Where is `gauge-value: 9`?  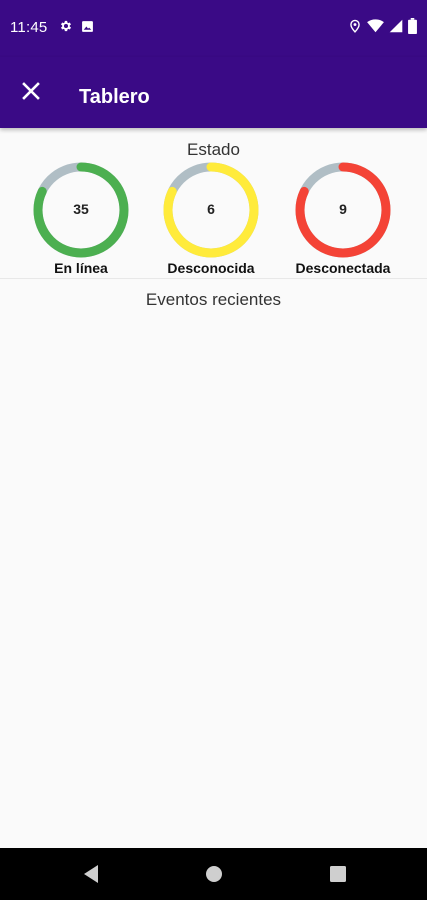
gauge-value: 9 is located at coordinates (343, 209).